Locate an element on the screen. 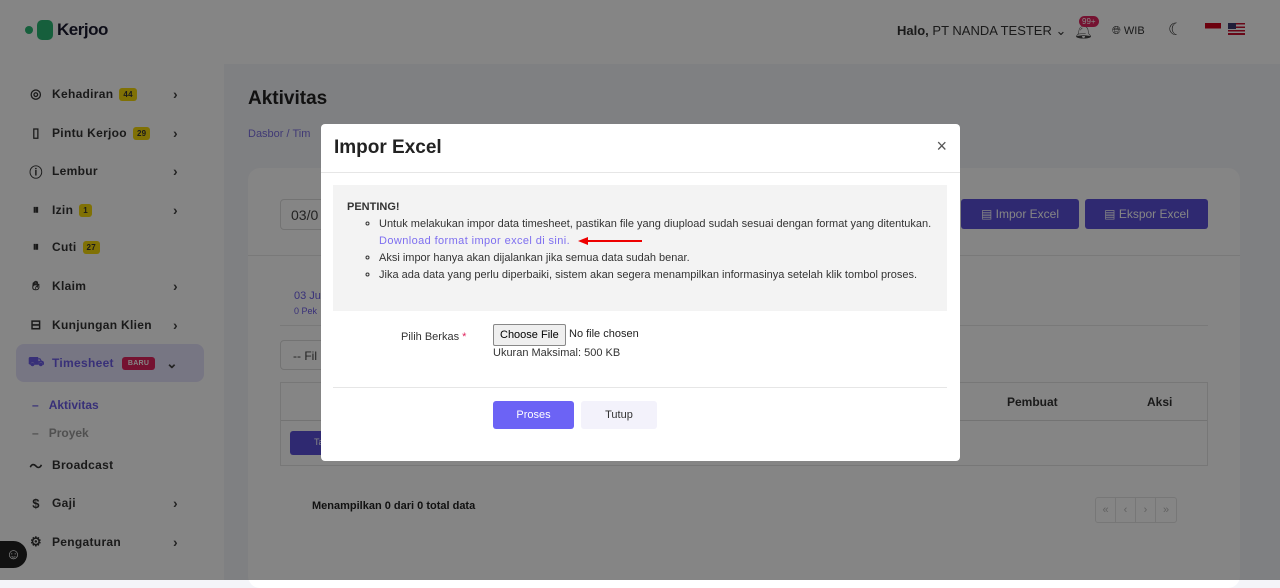 This screenshot has width=1280, height=588. proses-button: Proses is located at coordinates (533, 415).